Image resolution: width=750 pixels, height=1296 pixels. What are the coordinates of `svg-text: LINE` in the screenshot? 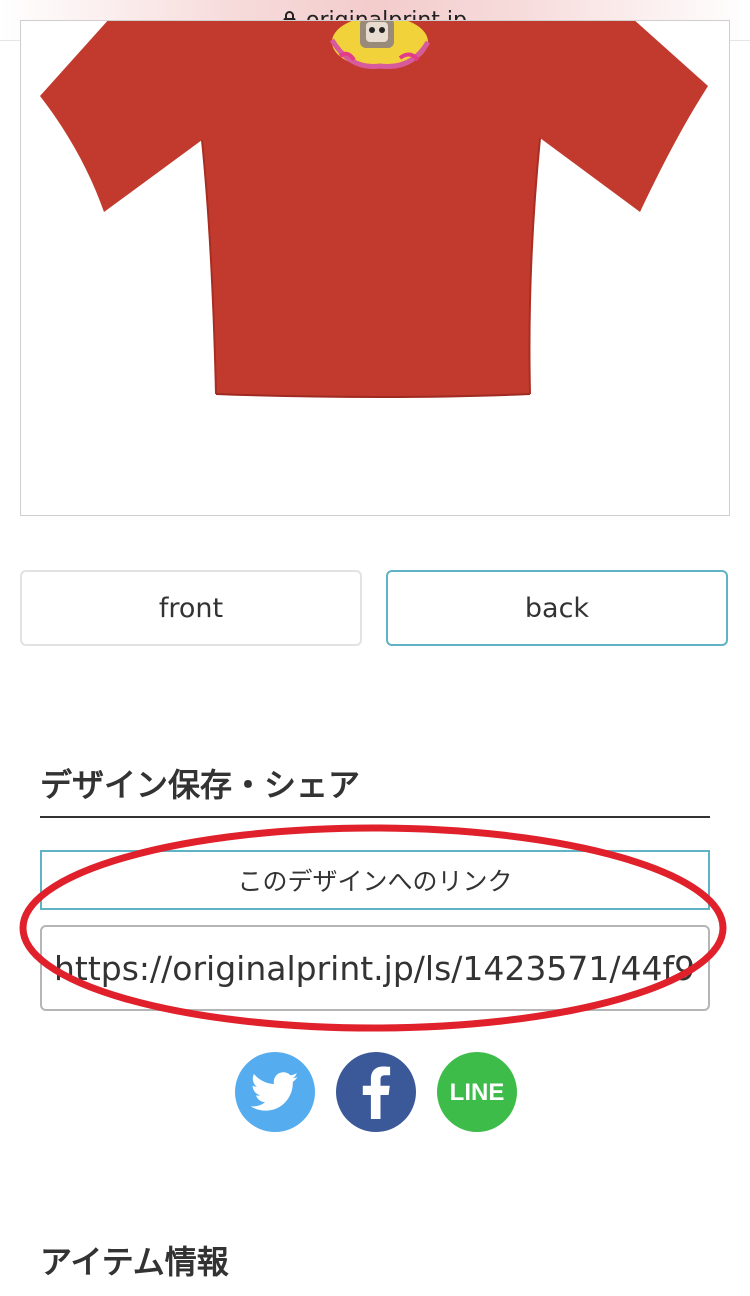 It's located at (477, 1092).